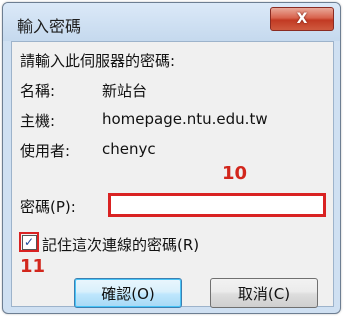  I want to click on close-icon: X, so click(302, 19).